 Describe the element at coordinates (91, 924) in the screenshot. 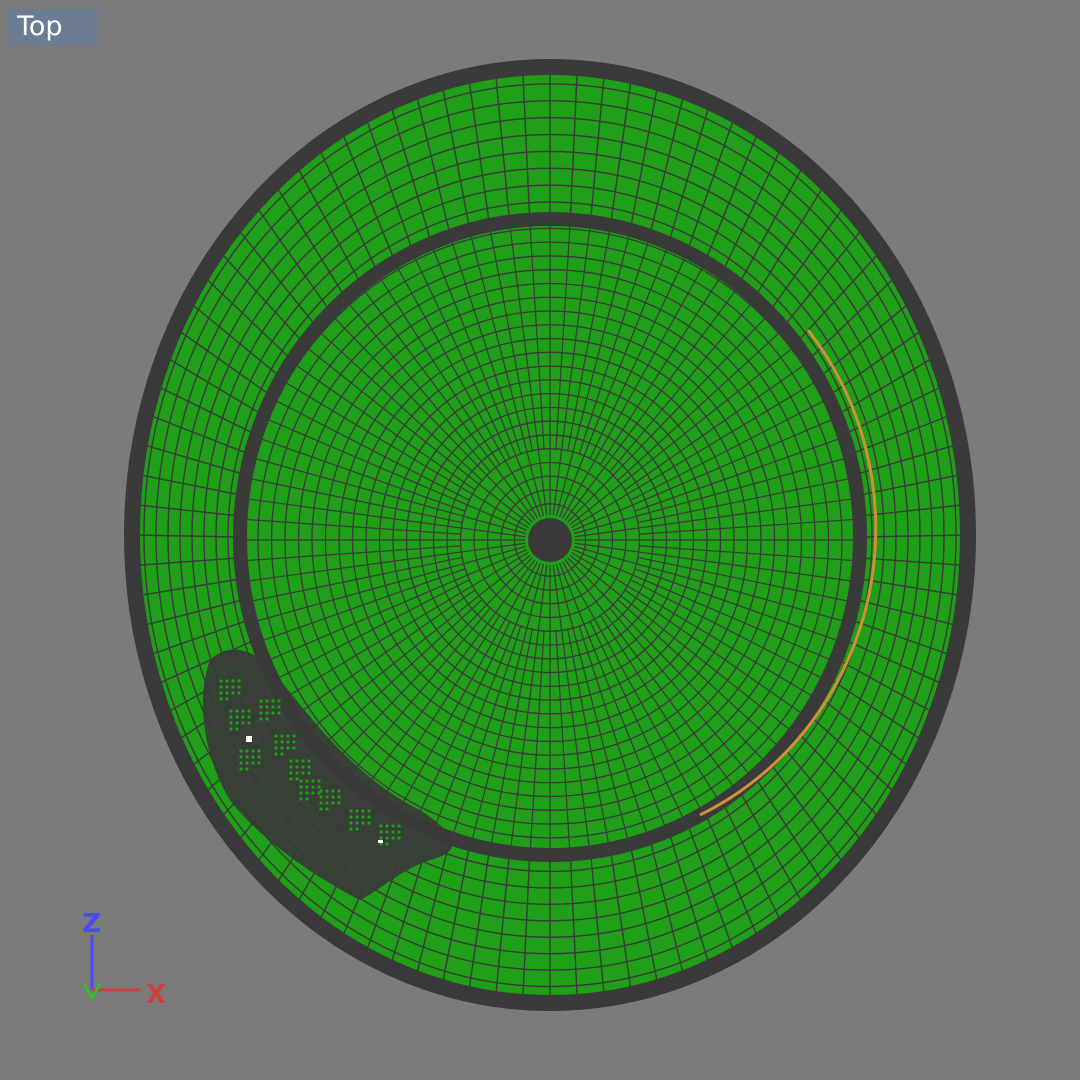

I see `z-axis-label: Z` at that location.